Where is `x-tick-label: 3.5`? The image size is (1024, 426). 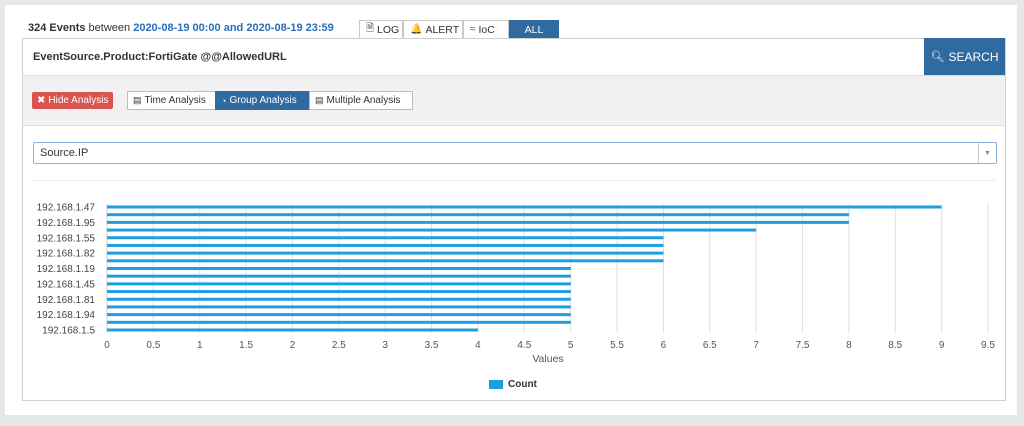
x-tick-label: 3.5 is located at coordinates (432, 345).